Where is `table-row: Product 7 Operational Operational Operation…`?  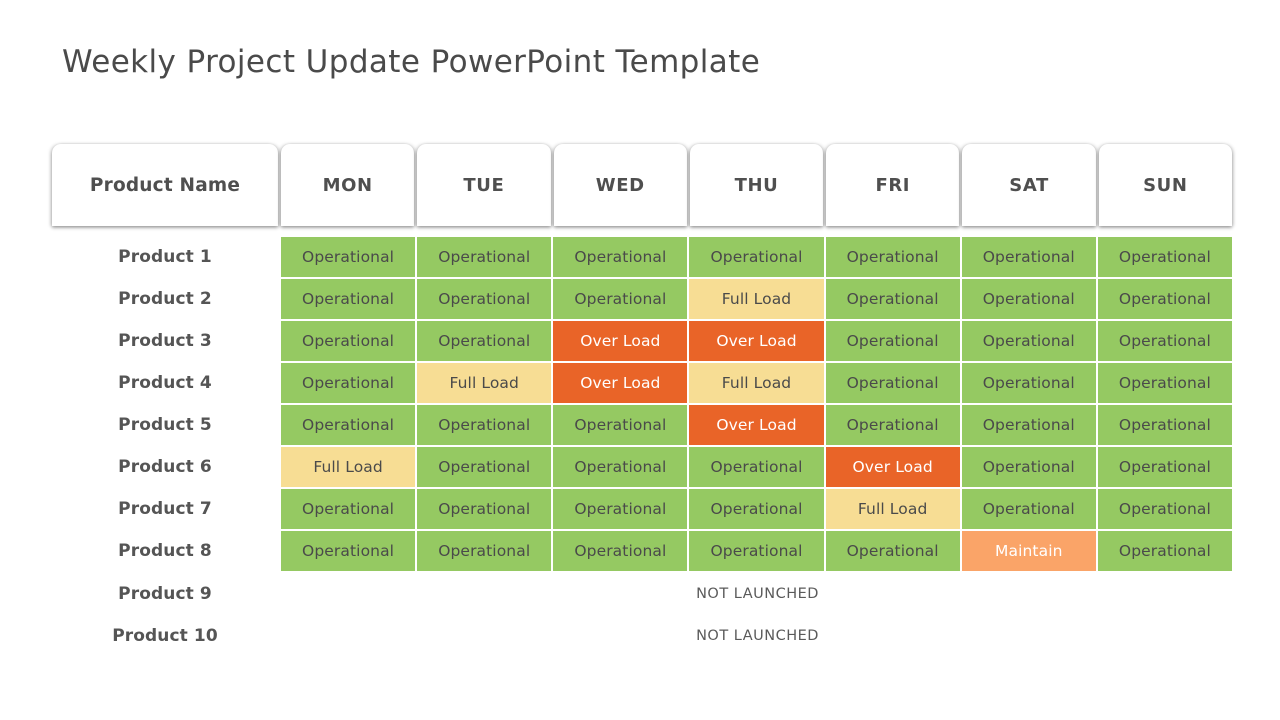
table-row: Product 7 Operational Operational Operation… is located at coordinates (642, 509).